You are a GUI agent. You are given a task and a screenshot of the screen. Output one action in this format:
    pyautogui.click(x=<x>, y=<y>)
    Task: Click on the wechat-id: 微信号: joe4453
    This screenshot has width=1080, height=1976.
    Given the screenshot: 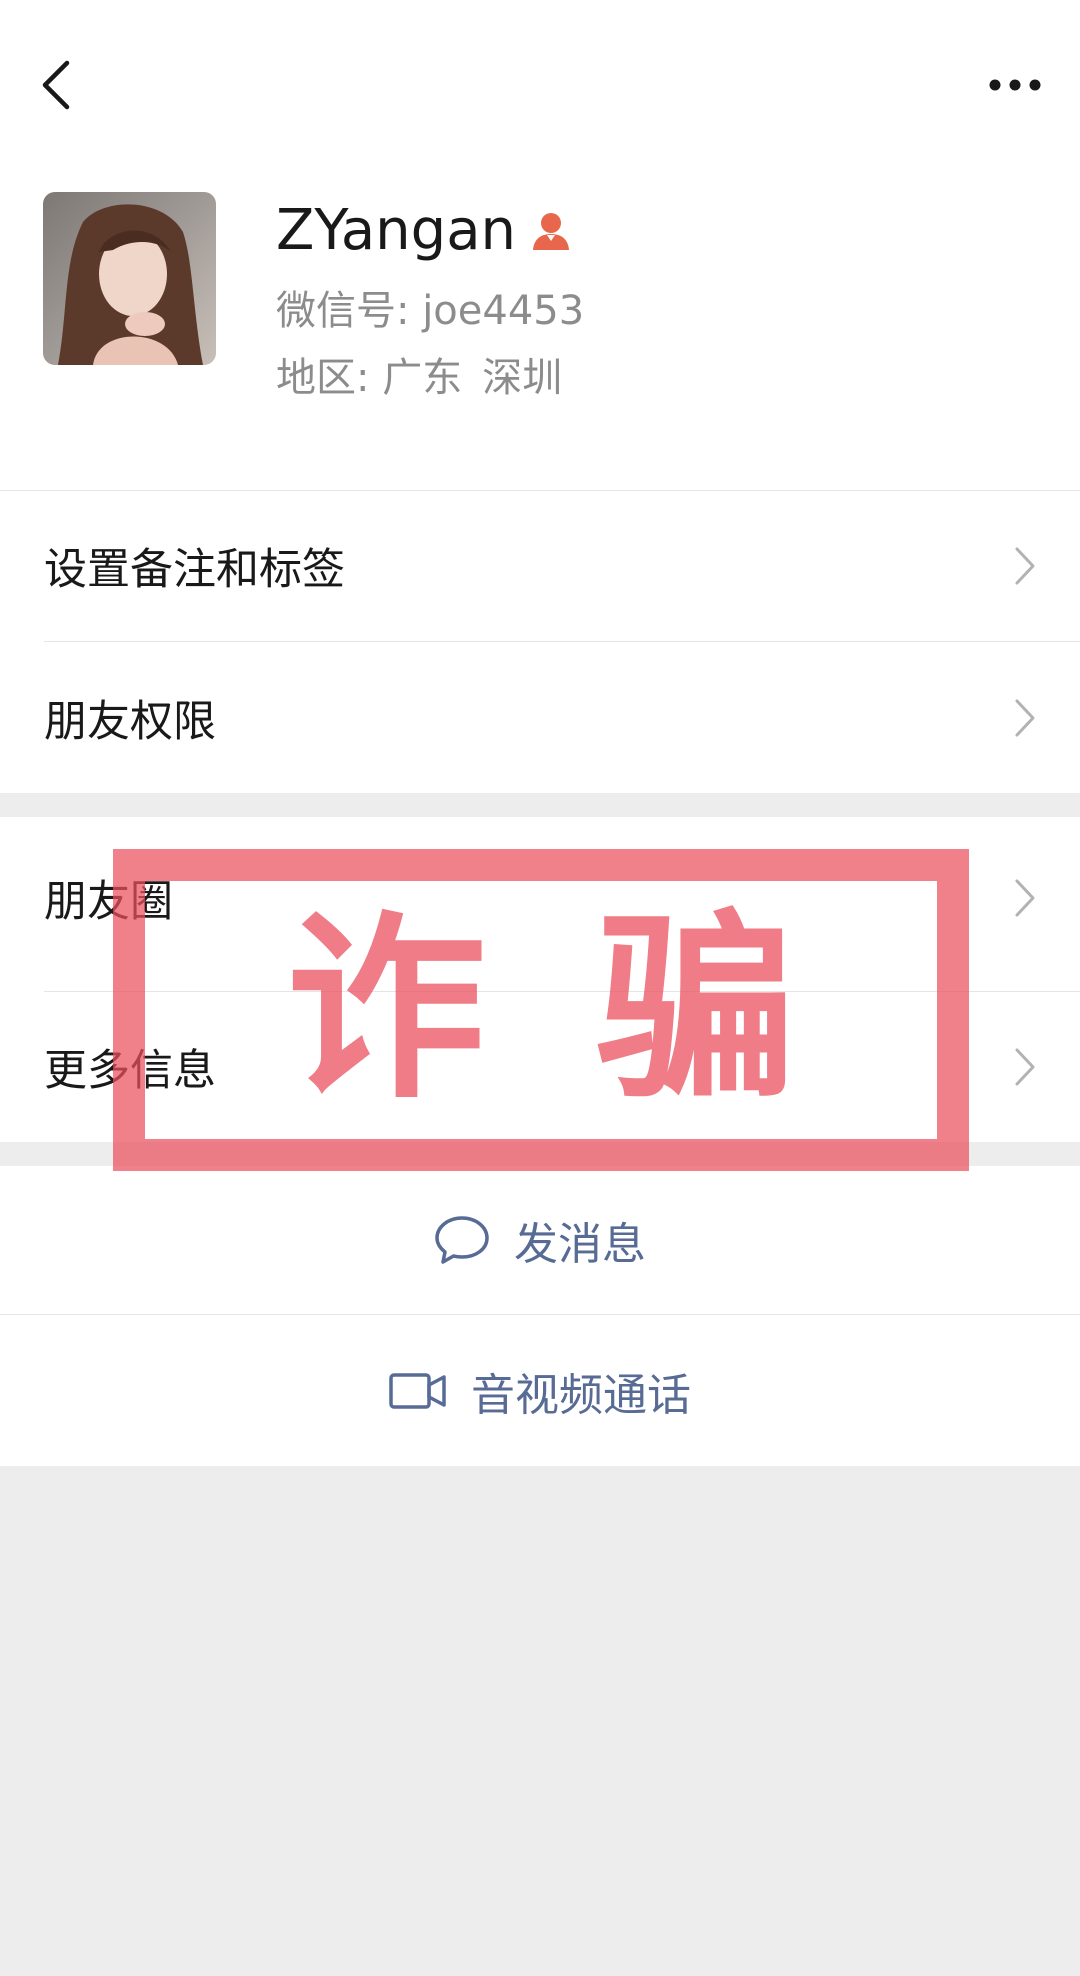 What is the action you would take?
    pyautogui.click(x=430, y=311)
    